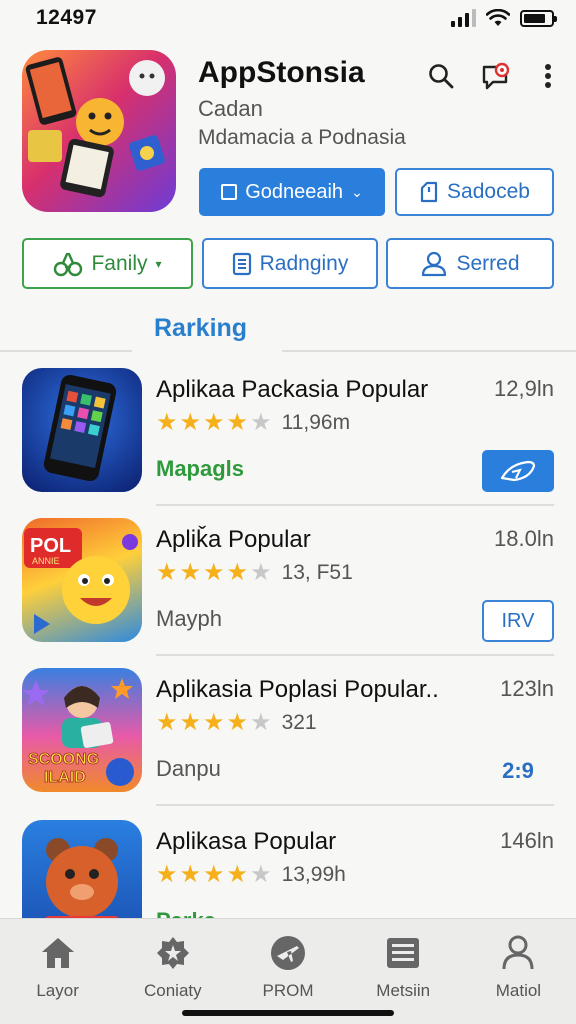 This screenshot has width=576, height=1024. What do you see at coordinates (251, 874) in the screenshot?
I see `star-rating: ★ ★ ★ ★ ★ 13,99h` at bounding box center [251, 874].